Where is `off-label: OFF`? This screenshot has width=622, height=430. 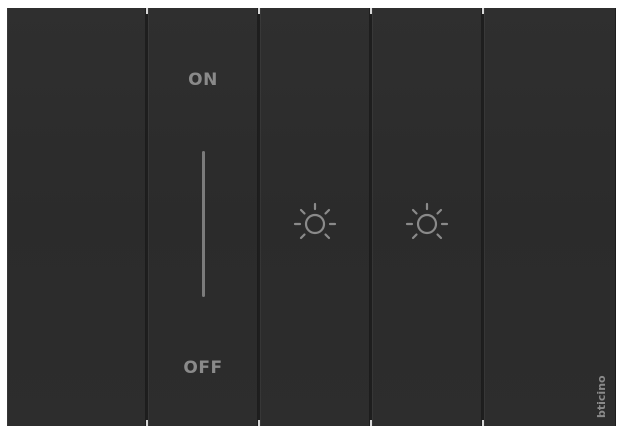
off-label: OFF is located at coordinates (203, 368).